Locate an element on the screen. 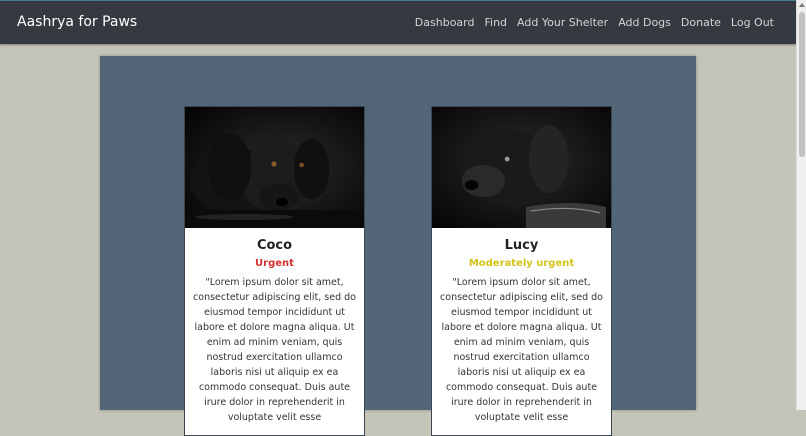 The width and height of the screenshot is (806, 436). nav-link-add-shelter: Add Your Shelter is located at coordinates (562, 22).